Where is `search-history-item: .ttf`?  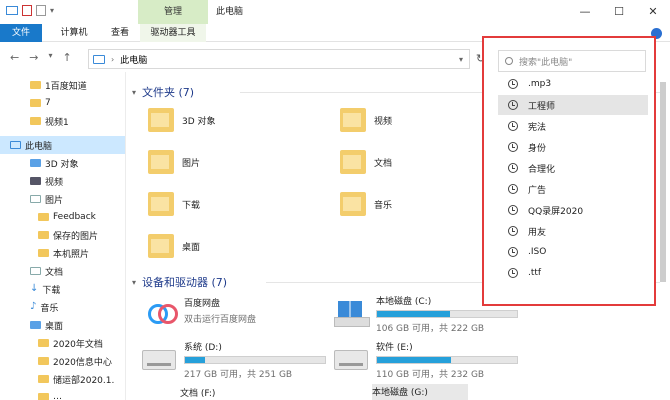
search-history-item: .ttf is located at coordinates (573, 273).